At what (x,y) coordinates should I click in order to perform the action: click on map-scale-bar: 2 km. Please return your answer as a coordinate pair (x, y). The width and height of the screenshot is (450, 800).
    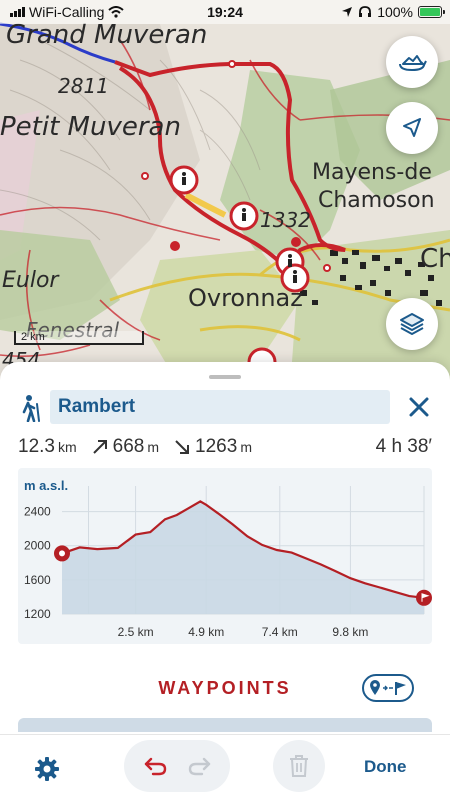
    Looking at the image, I should click on (79, 338).